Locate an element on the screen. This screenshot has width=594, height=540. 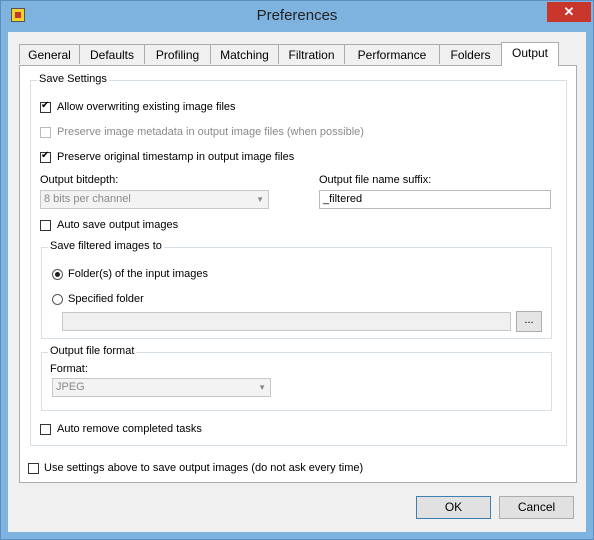
specified-folder-label: Specified folder is located at coordinates (106, 299).